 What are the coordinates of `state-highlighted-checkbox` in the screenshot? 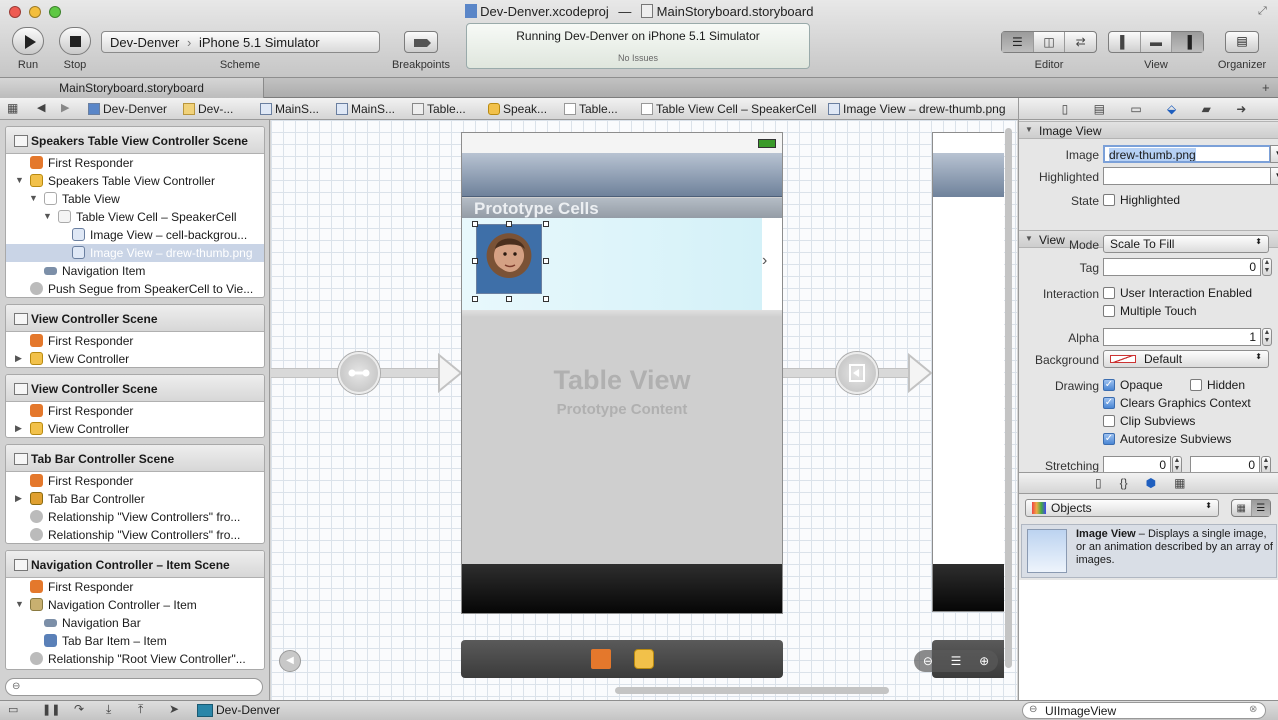 It's located at (1109, 200).